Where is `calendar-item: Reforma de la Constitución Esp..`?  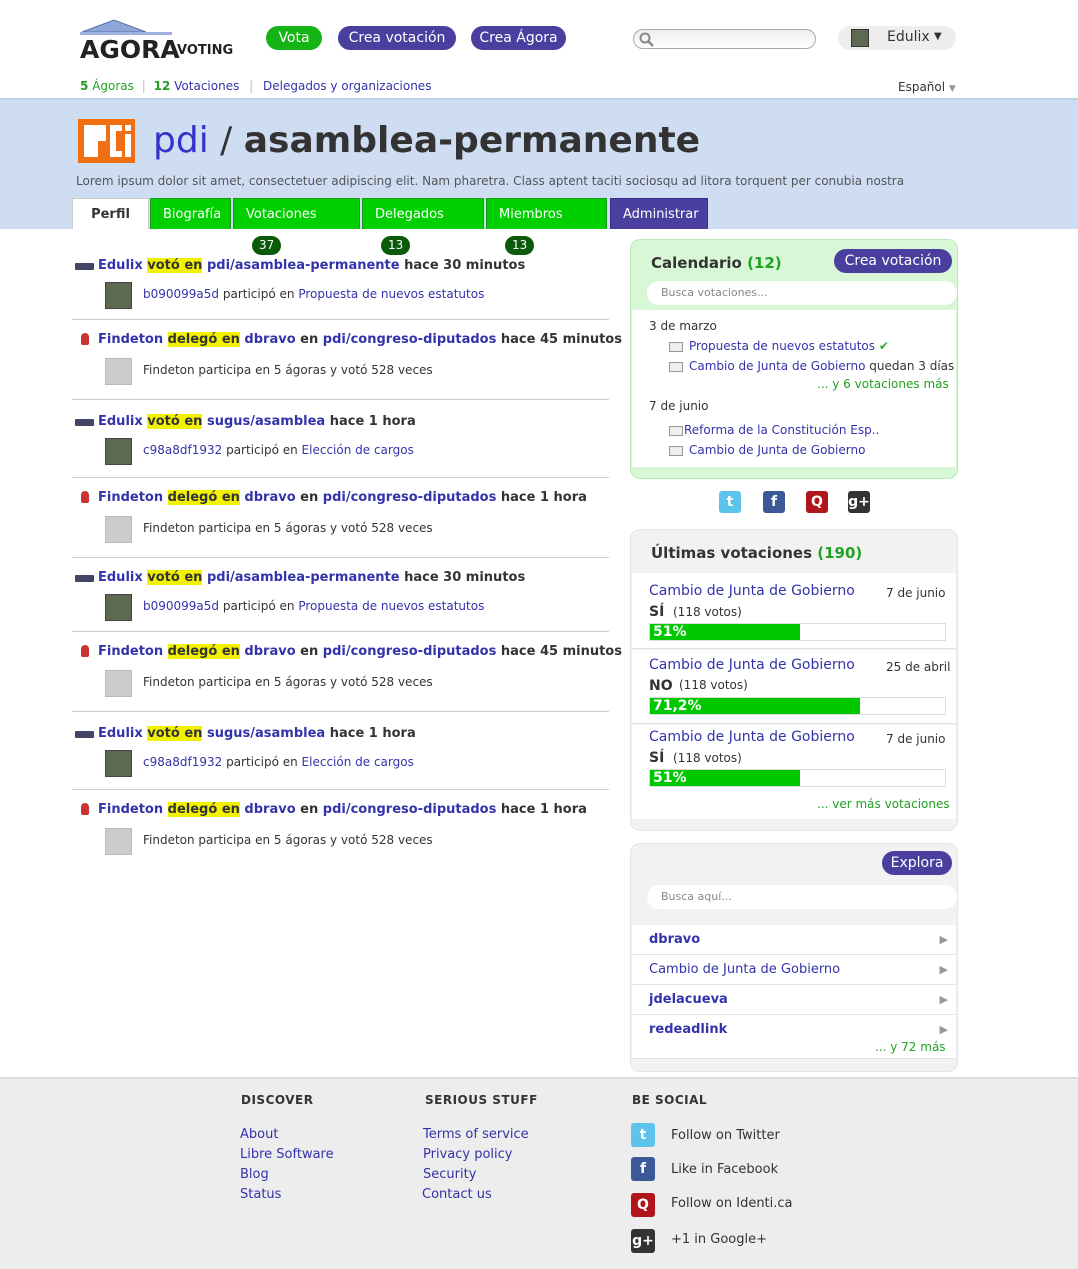
calendar-item: Reforma de la Constitución Esp.. is located at coordinates (774, 430).